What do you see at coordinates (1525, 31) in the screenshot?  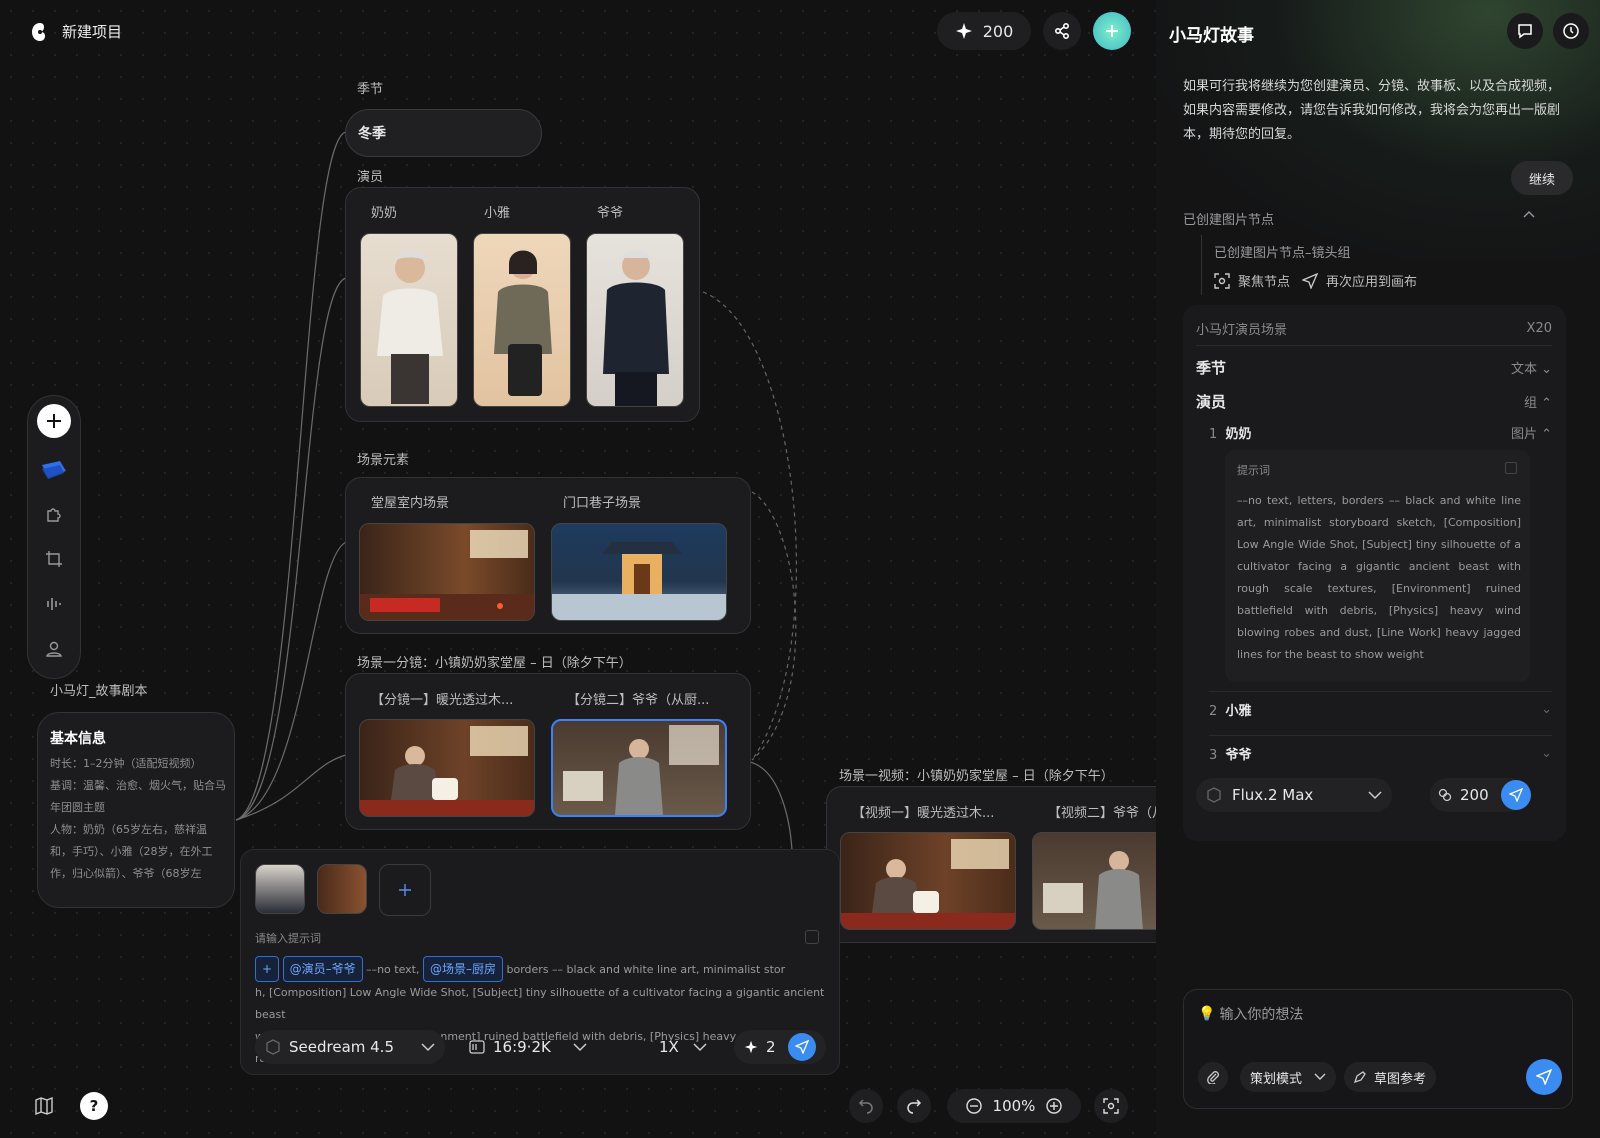 I see `new-chat-button` at bounding box center [1525, 31].